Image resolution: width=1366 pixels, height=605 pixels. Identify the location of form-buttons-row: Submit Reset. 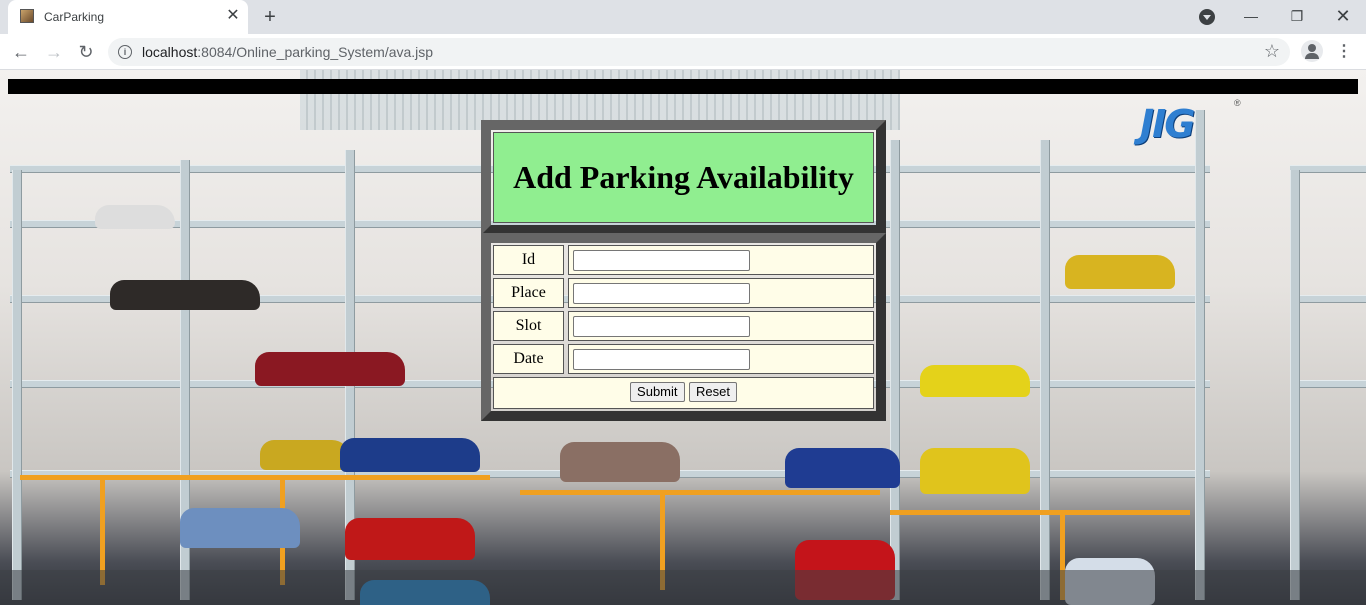
(683, 393).